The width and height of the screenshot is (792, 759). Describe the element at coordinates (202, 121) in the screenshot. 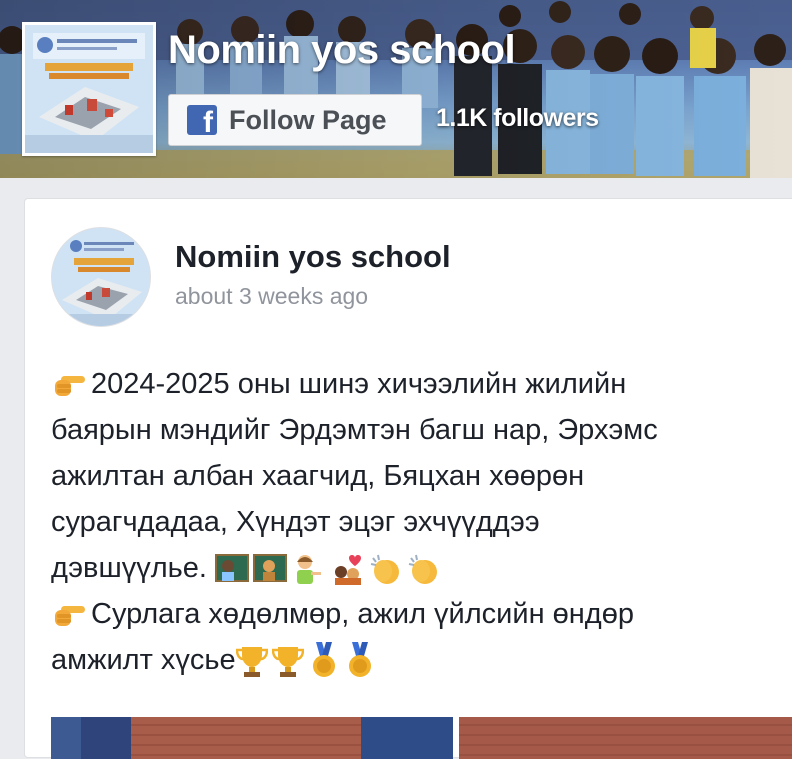

I see `facebook-logo-icon: f` at that location.